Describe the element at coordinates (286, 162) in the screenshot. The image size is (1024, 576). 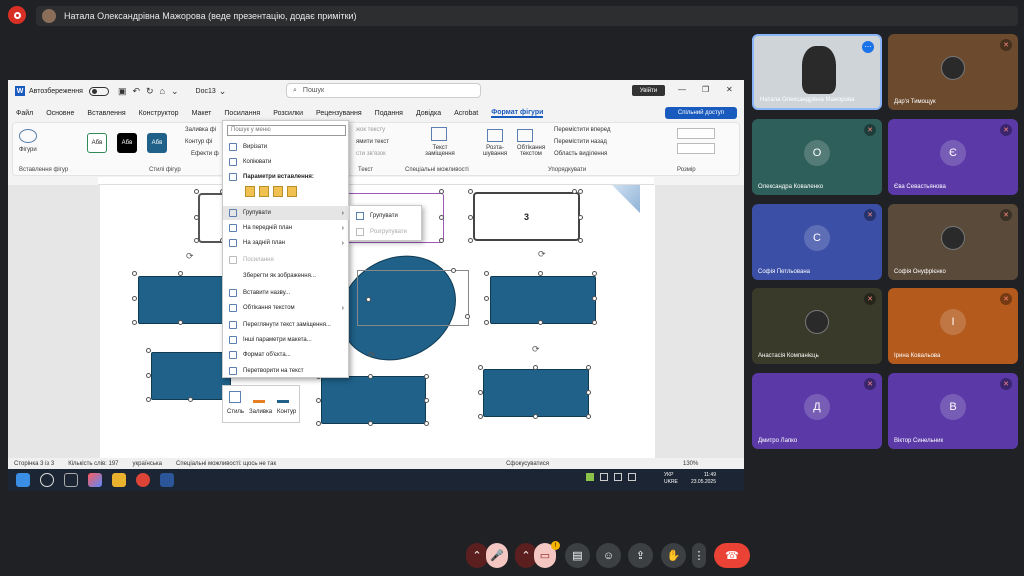
I see `copy-item: Копіювати` at that location.